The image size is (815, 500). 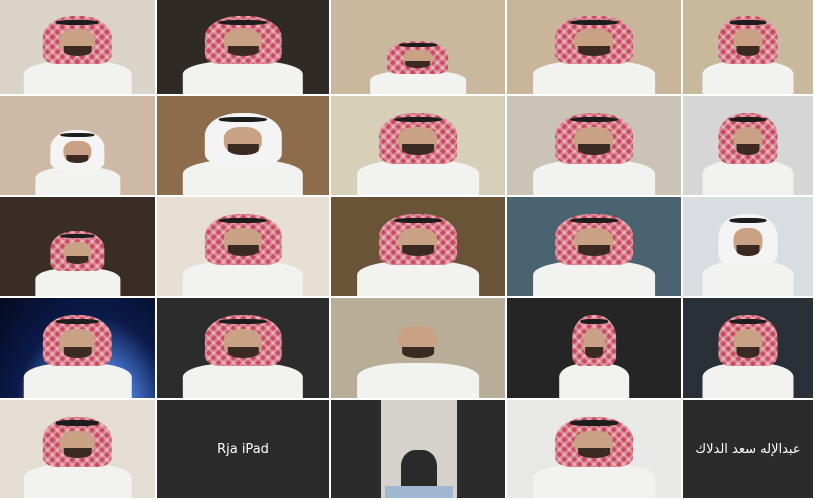 I want to click on participant-tile-no-video: عبدالإله سعد الدلاك, so click(x=749, y=450).